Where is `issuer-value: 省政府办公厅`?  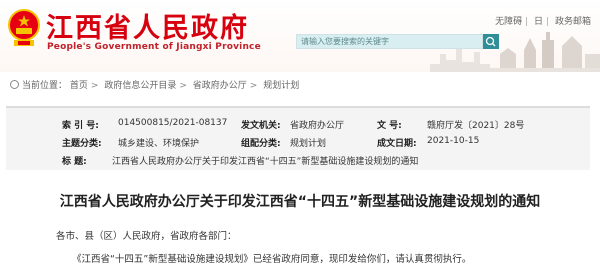 issuer-value: 省政府办公厅 is located at coordinates (317, 126).